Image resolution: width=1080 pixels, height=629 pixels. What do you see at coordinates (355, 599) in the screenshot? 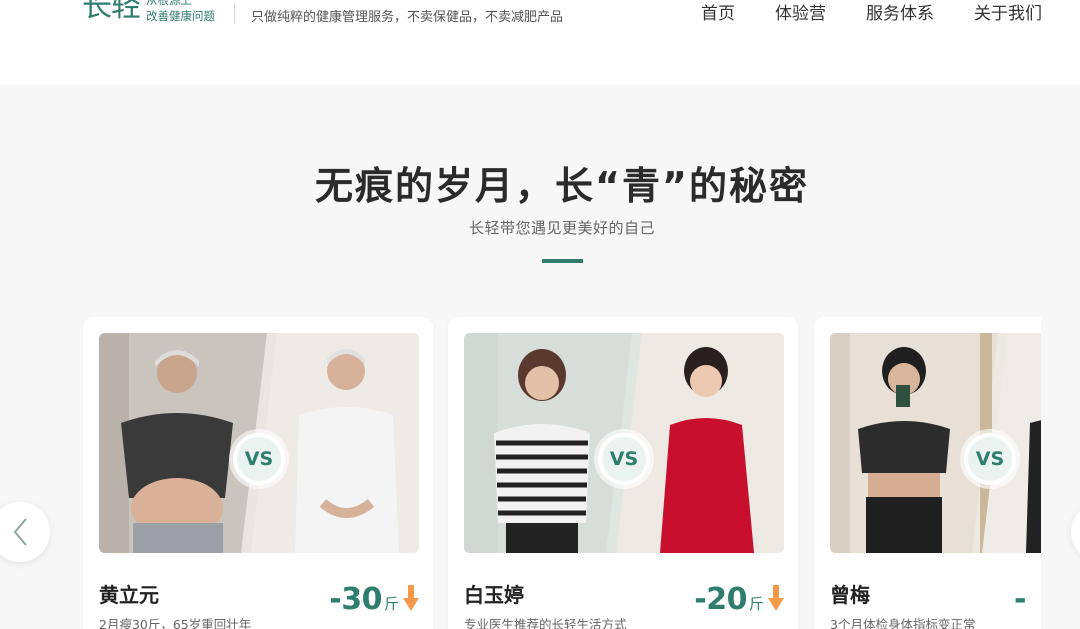
I see `weight-loss-value: -30` at bounding box center [355, 599].